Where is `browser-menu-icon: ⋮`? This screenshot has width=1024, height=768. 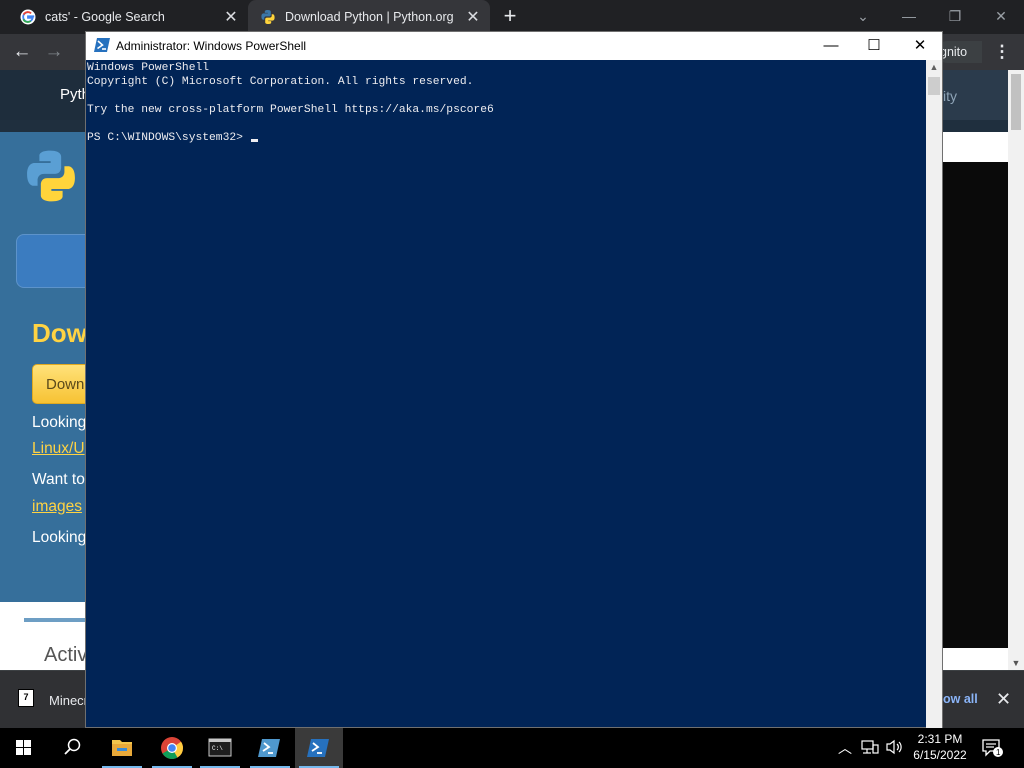 browser-menu-icon: ⋮ is located at coordinates (1002, 52).